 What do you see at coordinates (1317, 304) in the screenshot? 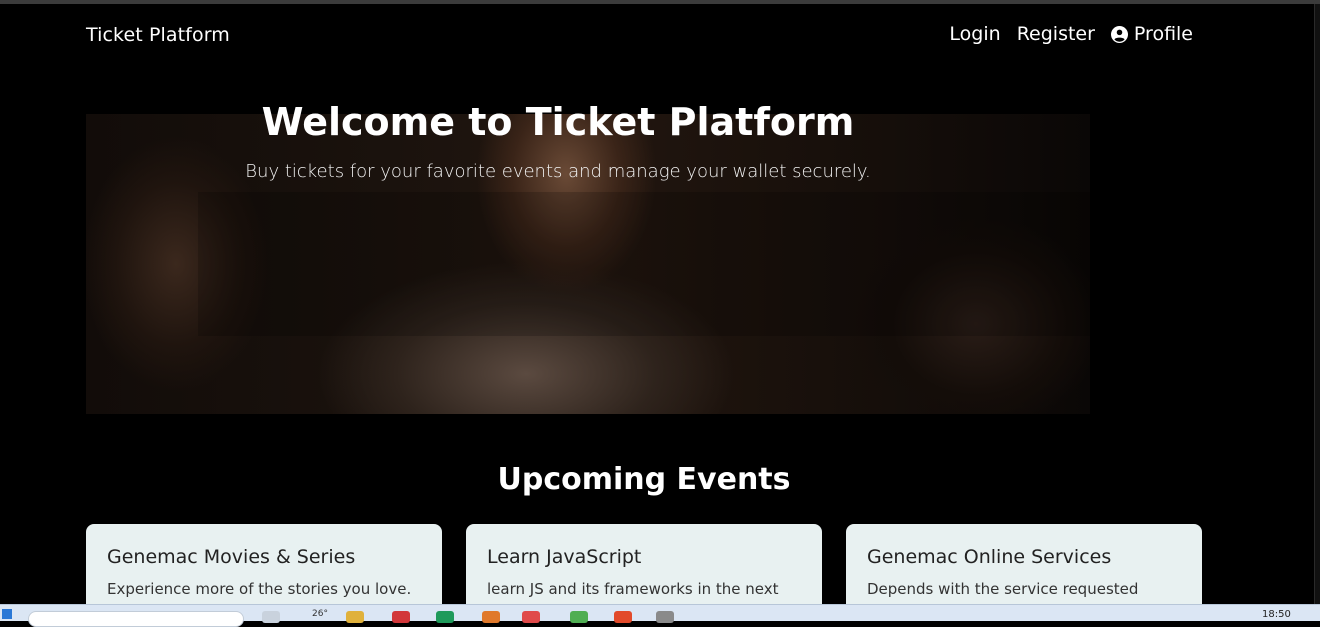
I see `scrollbar` at bounding box center [1317, 304].